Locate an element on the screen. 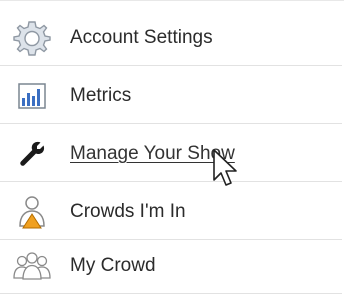 The width and height of the screenshot is (350, 296). menu-item-label: My Crowd is located at coordinates (113, 265).